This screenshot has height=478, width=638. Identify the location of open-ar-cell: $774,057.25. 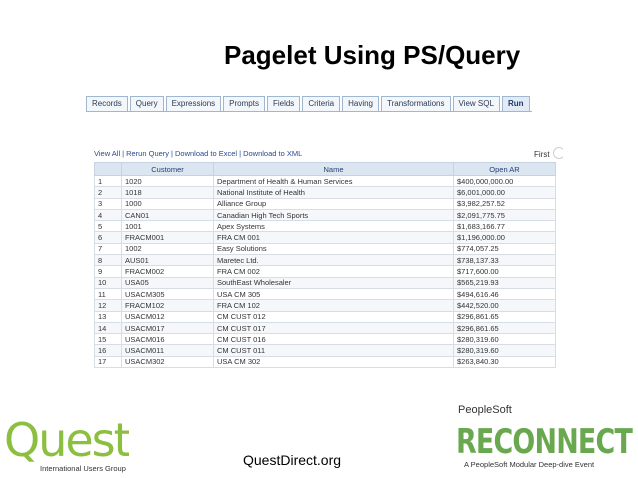
(504, 249).